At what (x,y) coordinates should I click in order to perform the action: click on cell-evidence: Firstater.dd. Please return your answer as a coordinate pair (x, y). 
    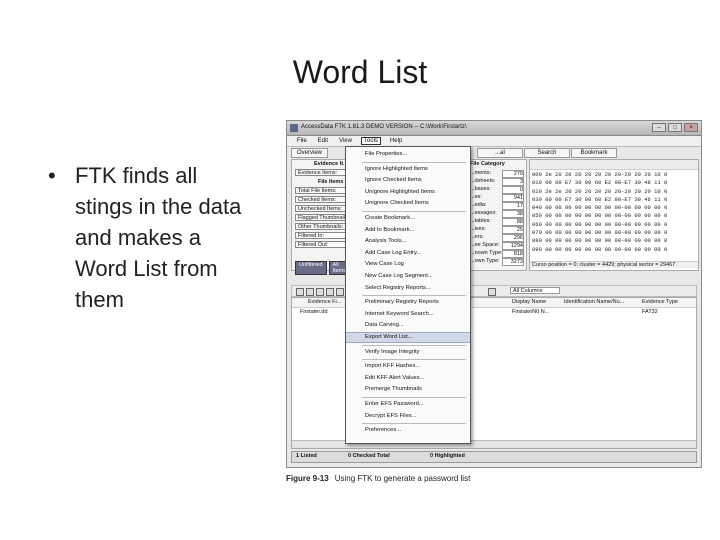
    Looking at the image, I should click on (314, 312).